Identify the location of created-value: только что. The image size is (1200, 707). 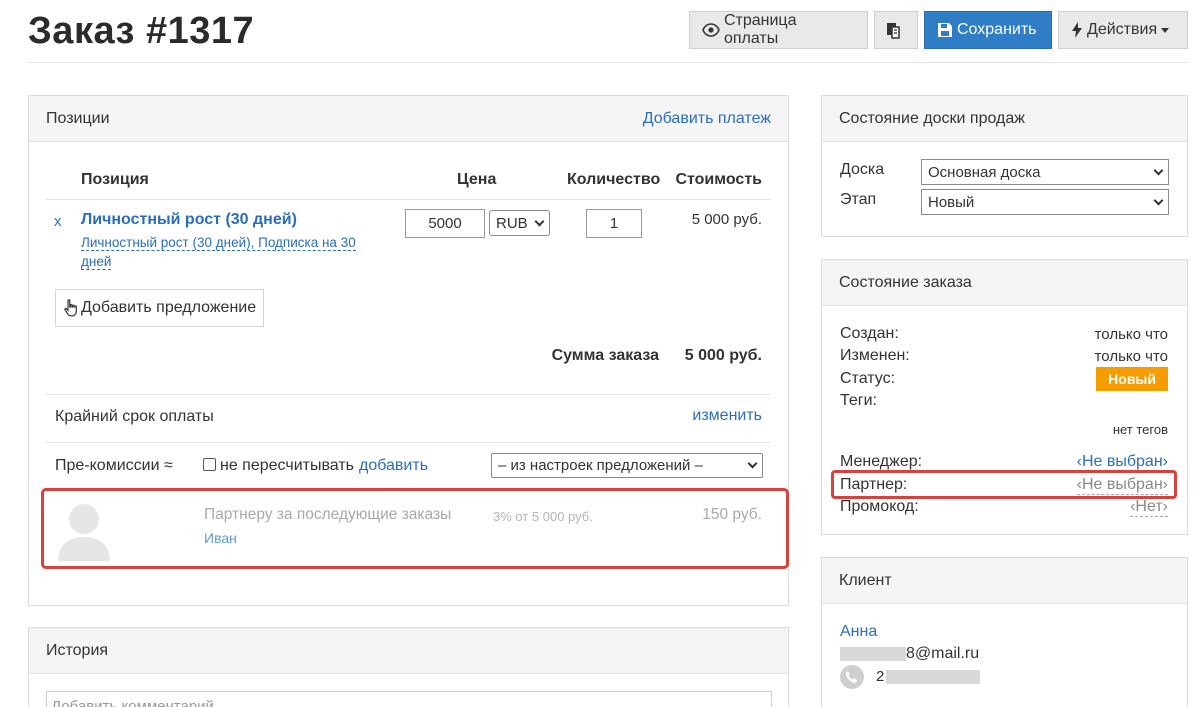
(1131, 334).